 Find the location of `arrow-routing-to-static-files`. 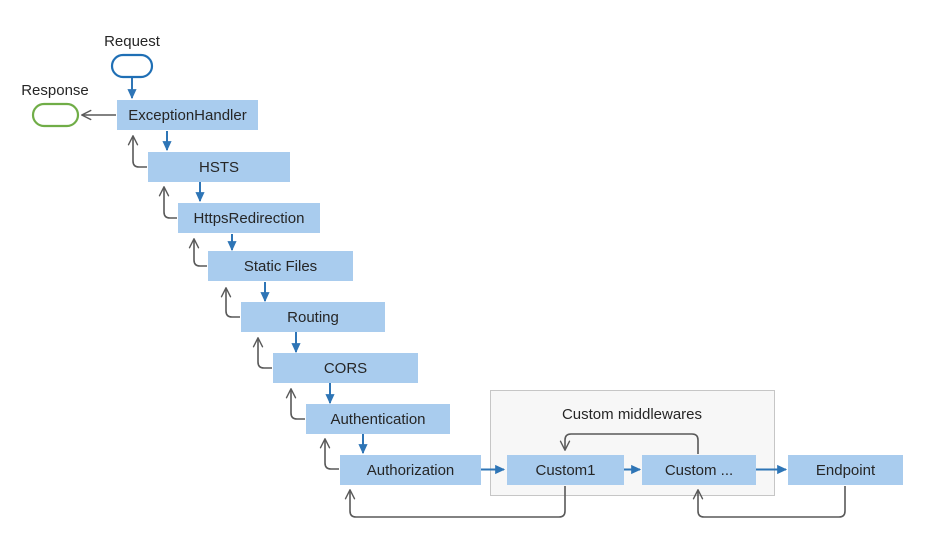

arrow-routing-to-static-files is located at coordinates (230, 302).